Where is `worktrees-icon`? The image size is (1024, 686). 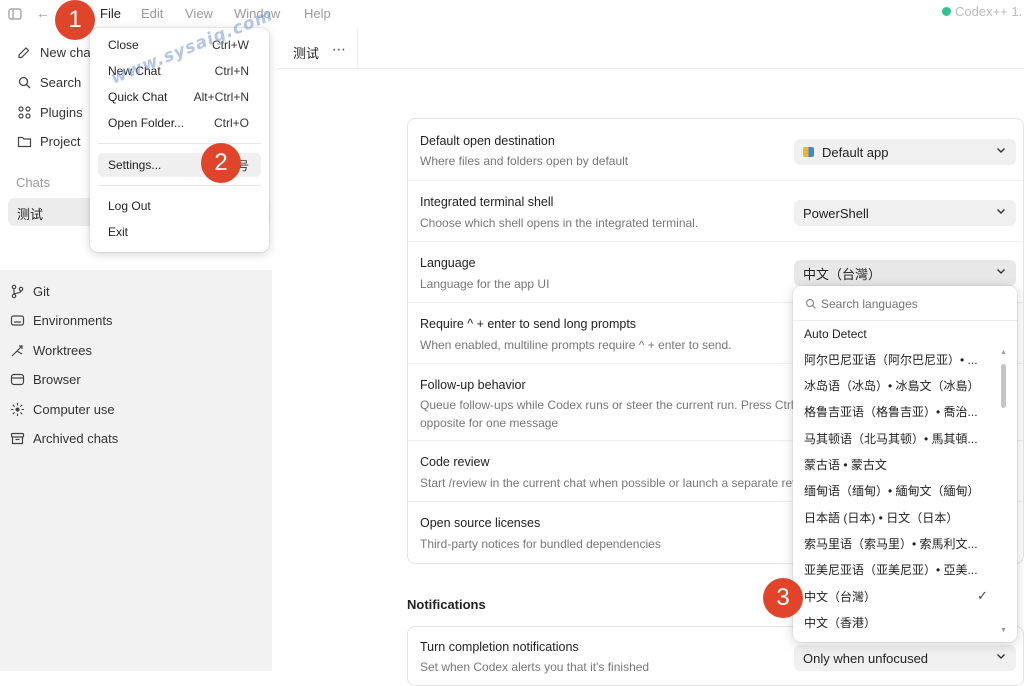
worktrees-icon is located at coordinates (17, 350).